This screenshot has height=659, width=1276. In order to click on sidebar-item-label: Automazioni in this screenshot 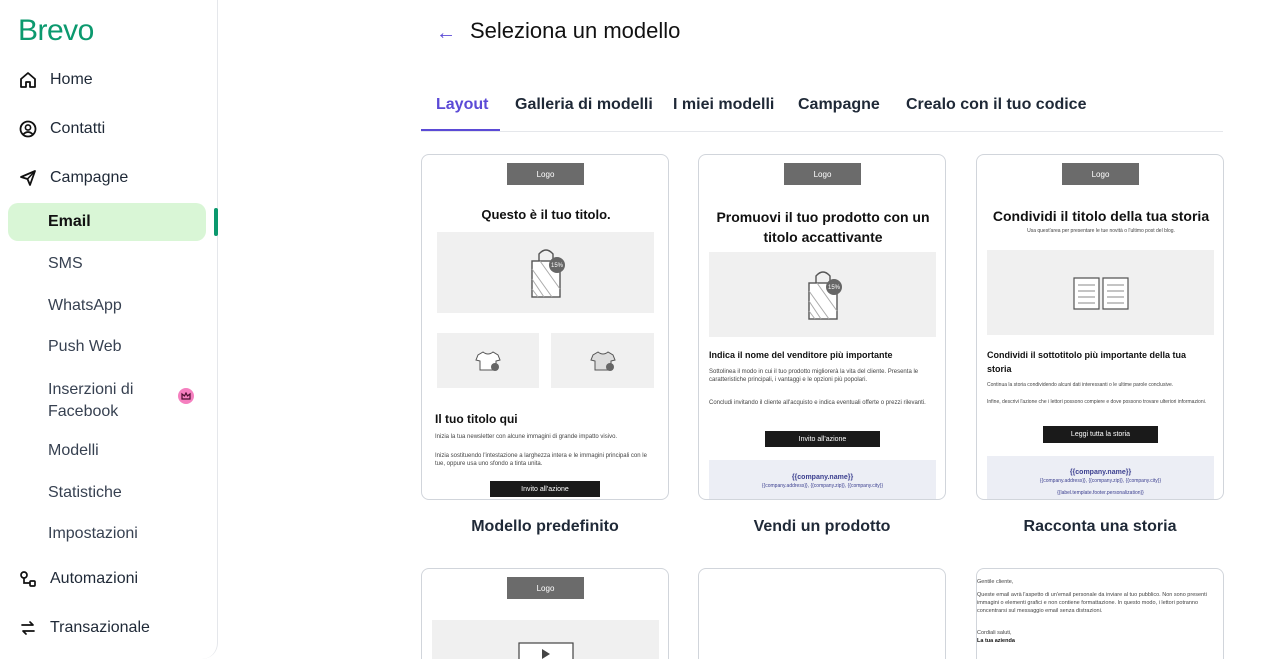, I will do `click(94, 578)`.